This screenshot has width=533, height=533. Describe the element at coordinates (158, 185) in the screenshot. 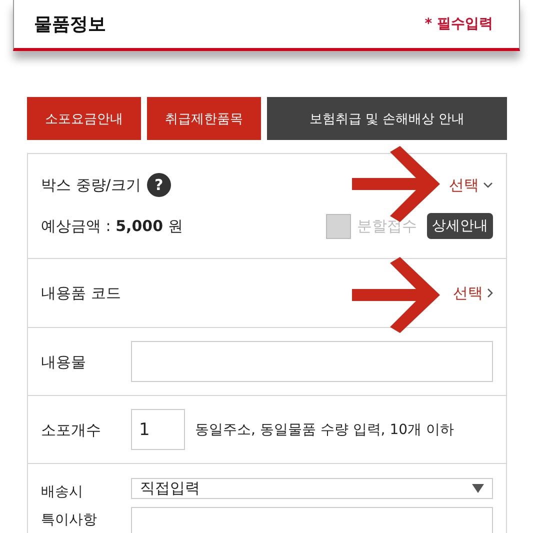

I see `help-icon: ?` at that location.